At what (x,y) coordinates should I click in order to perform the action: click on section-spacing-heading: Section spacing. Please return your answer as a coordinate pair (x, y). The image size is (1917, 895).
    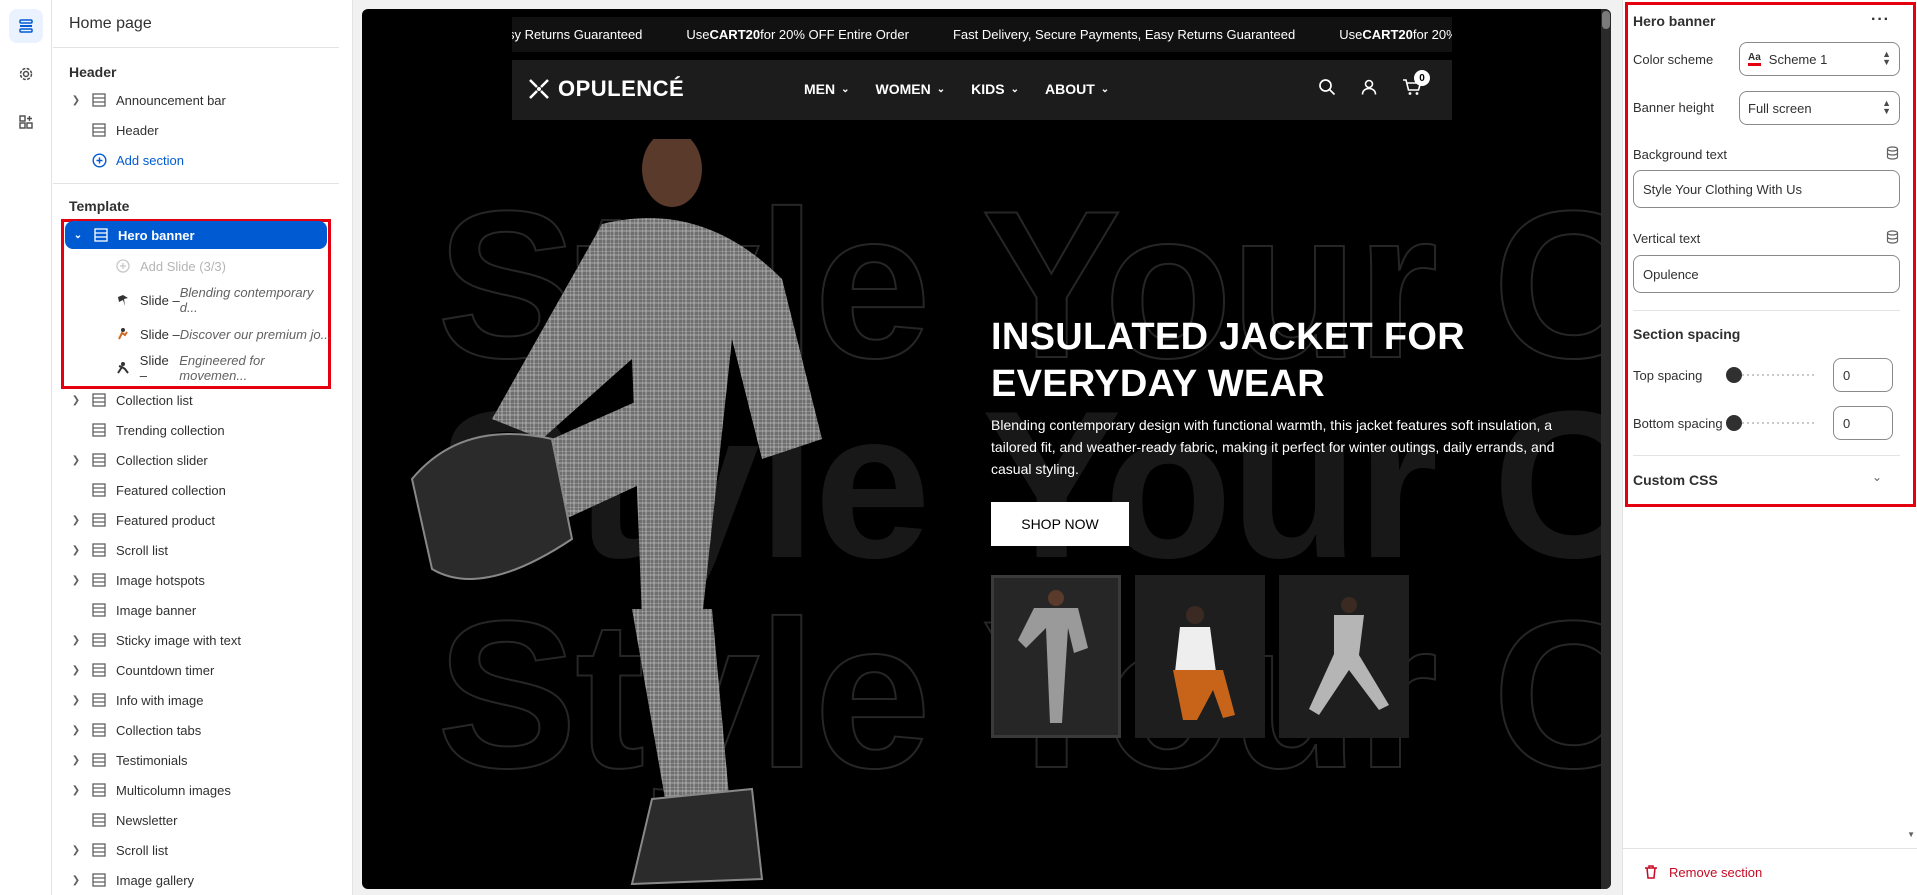
    Looking at the image, I should click on (1687, 334).